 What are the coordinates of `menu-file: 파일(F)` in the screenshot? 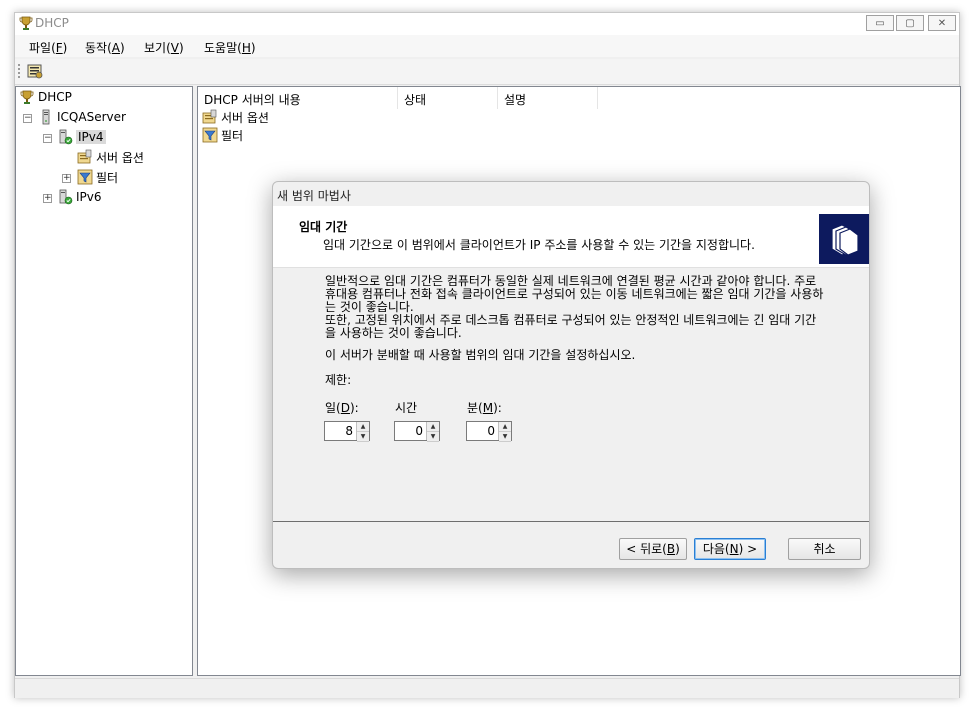 It's located at (48, 47).